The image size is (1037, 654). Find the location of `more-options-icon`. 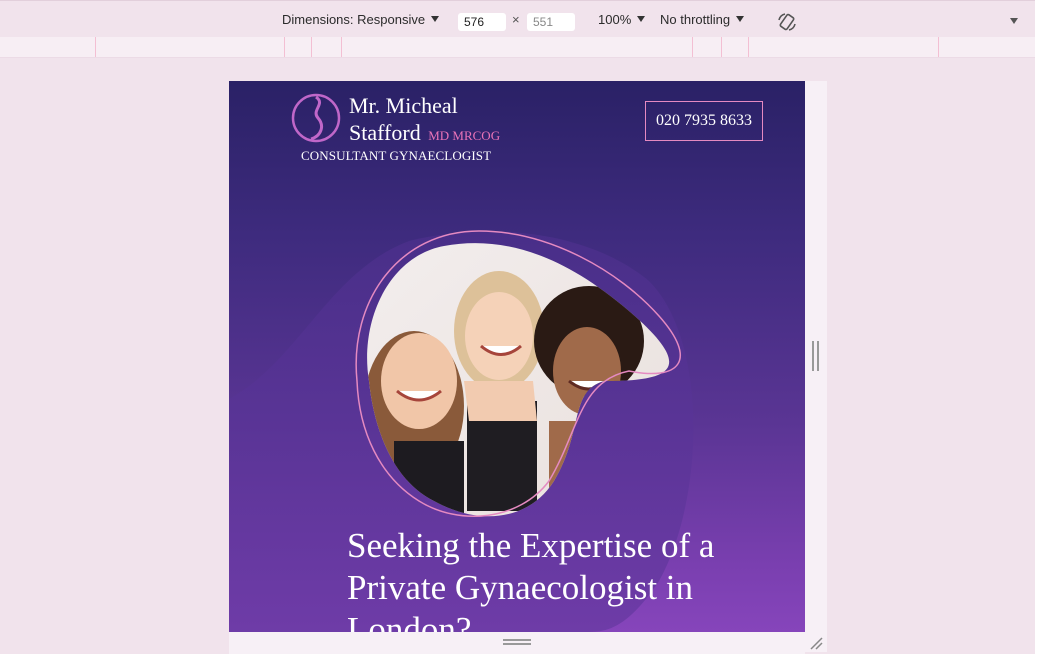

more-options-icon is located at coordinates (1014, 21).